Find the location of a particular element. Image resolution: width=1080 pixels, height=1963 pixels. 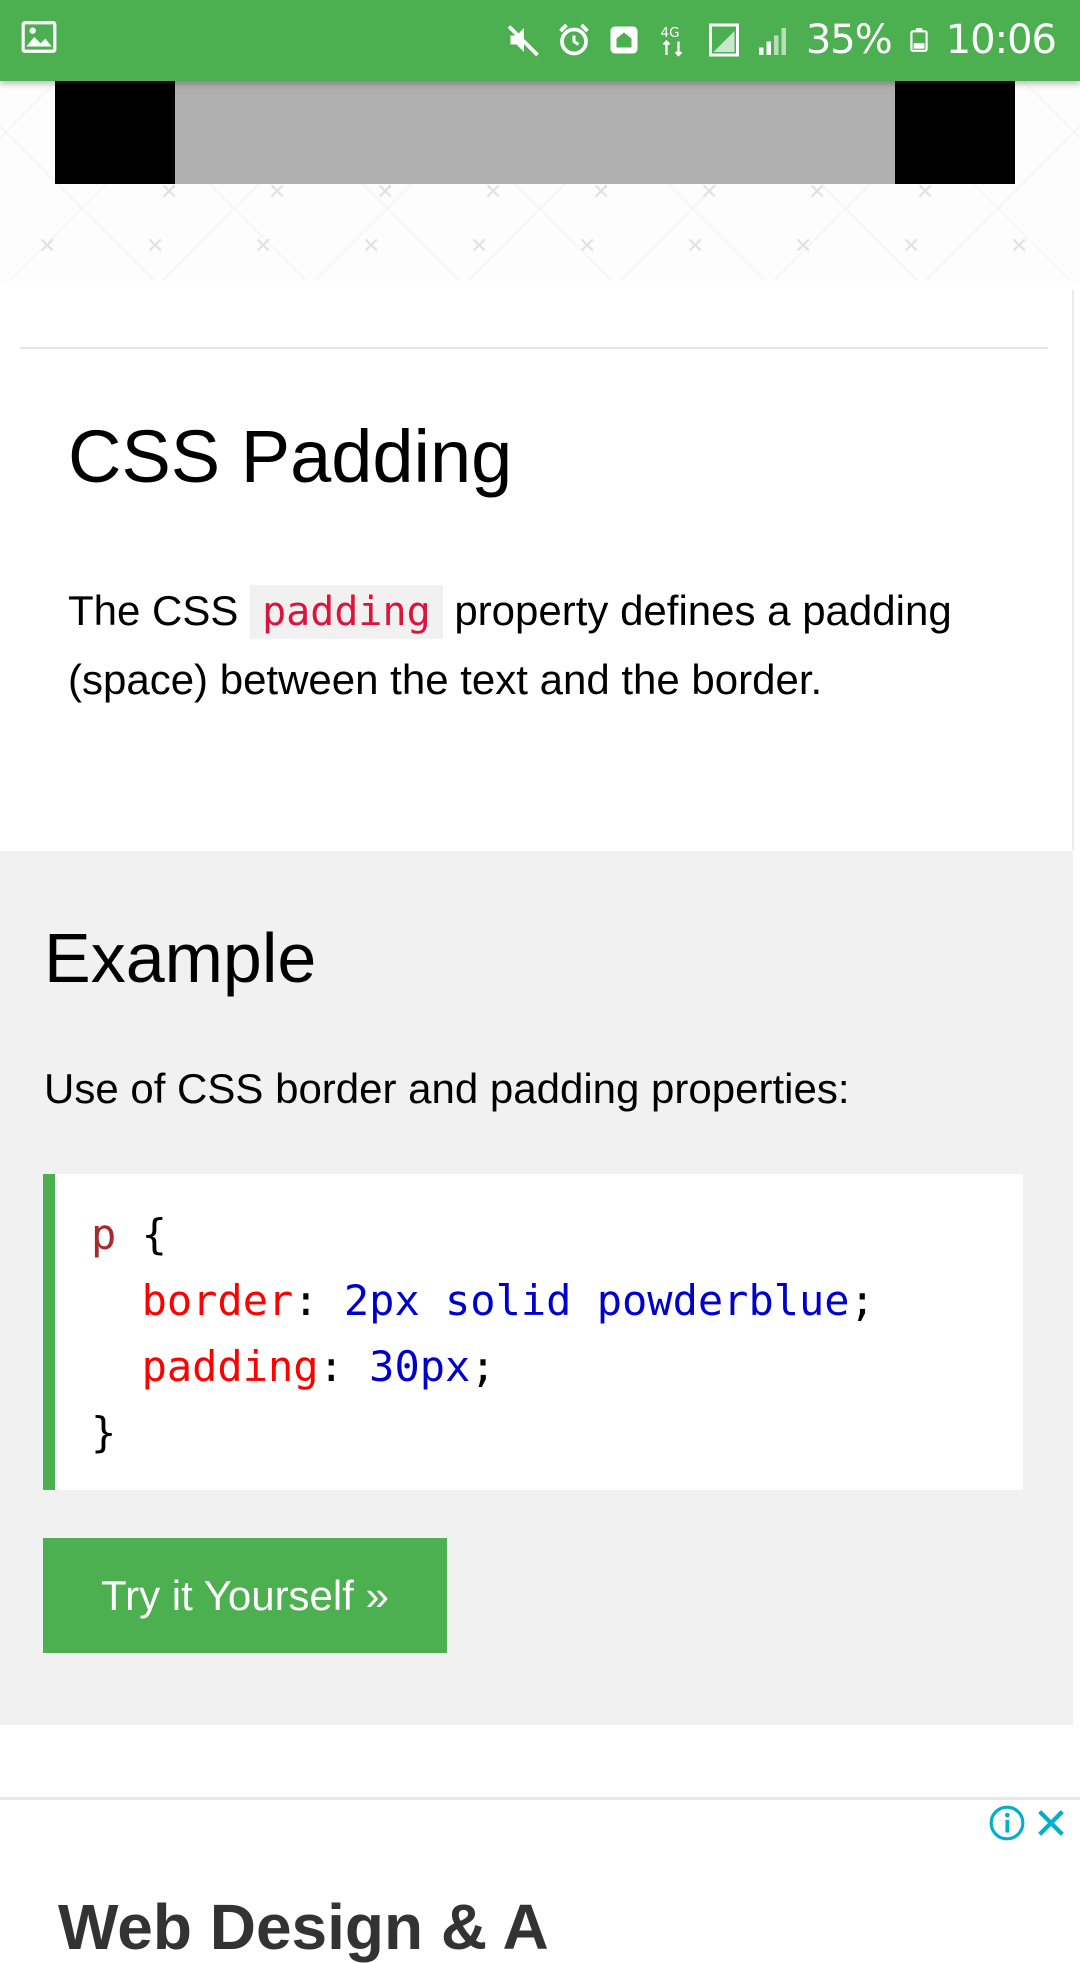

image-icon is located at coordinates (39, 37).